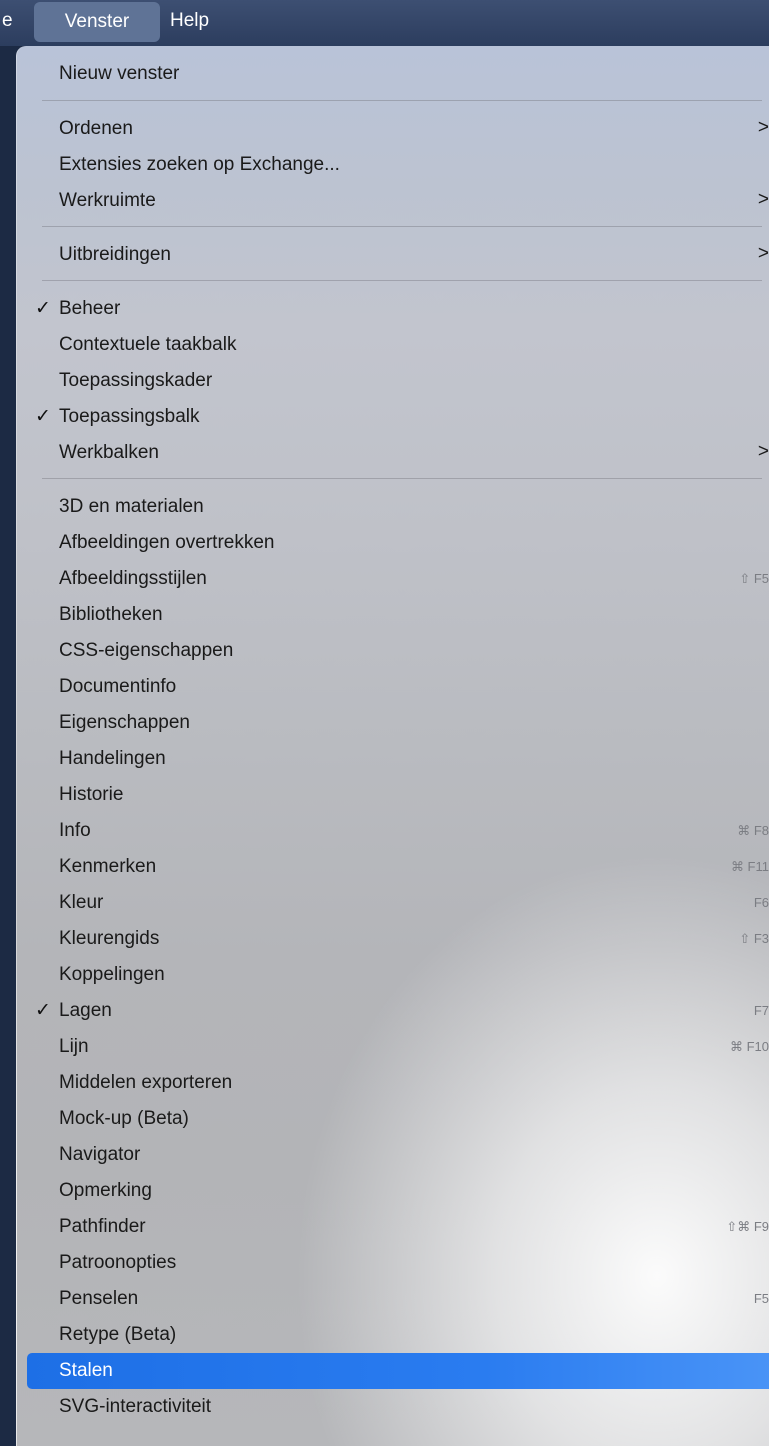  Describe the element at coordinates (393, 615) in the screenshot. I see `menu-item-panel: Bibliotheken` at that location.